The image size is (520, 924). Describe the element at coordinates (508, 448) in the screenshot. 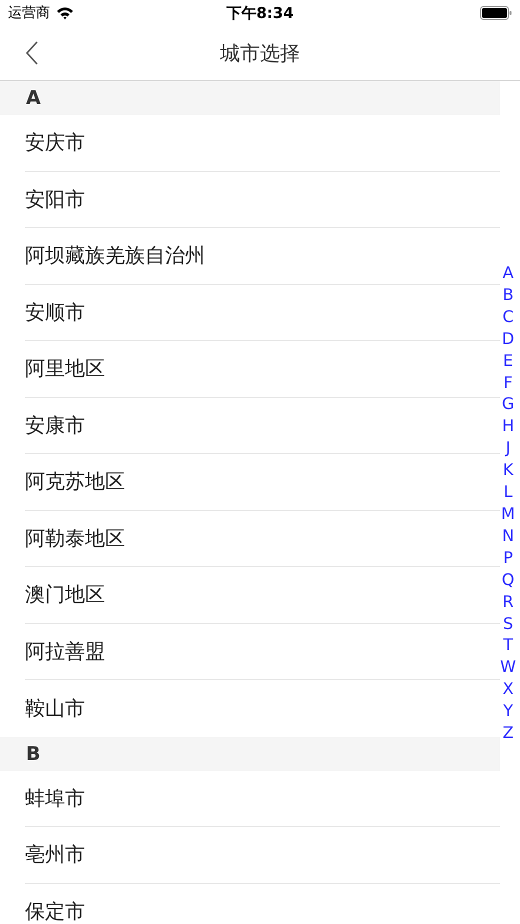

I see `index-letter: J` at that location.